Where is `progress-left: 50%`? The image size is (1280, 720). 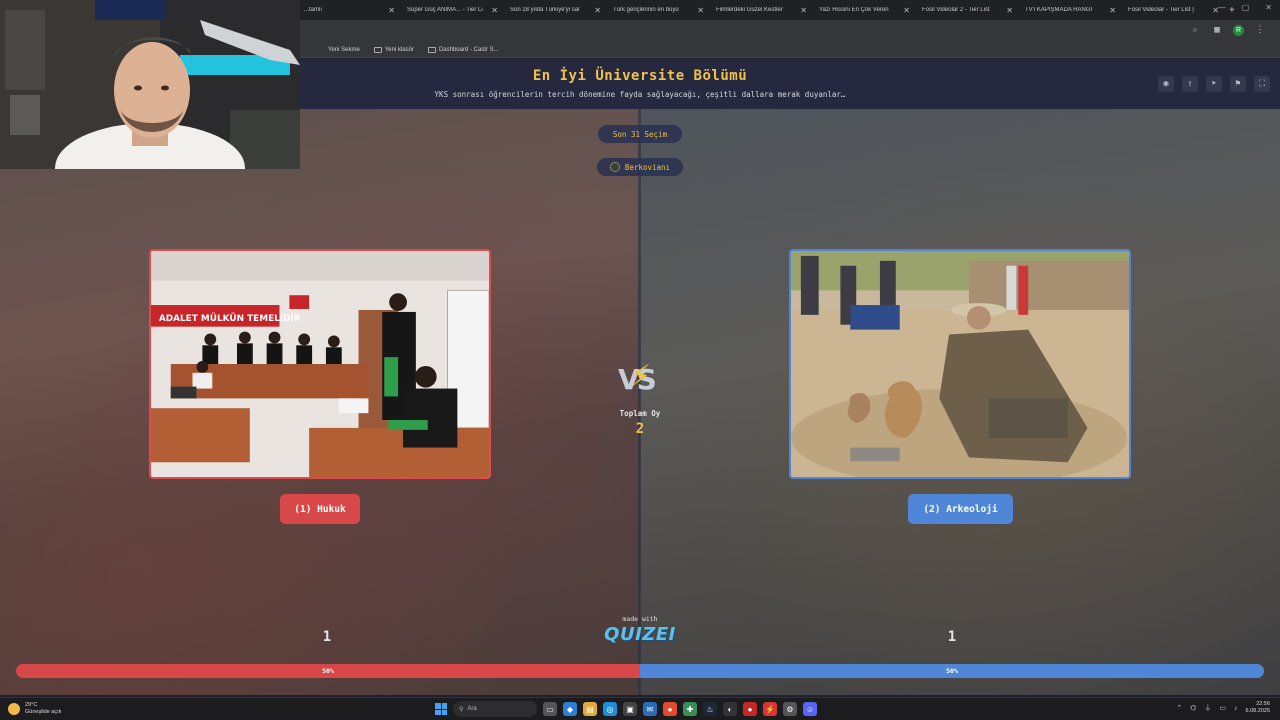 progress-left: 50% is located at coordinates (328, 671).